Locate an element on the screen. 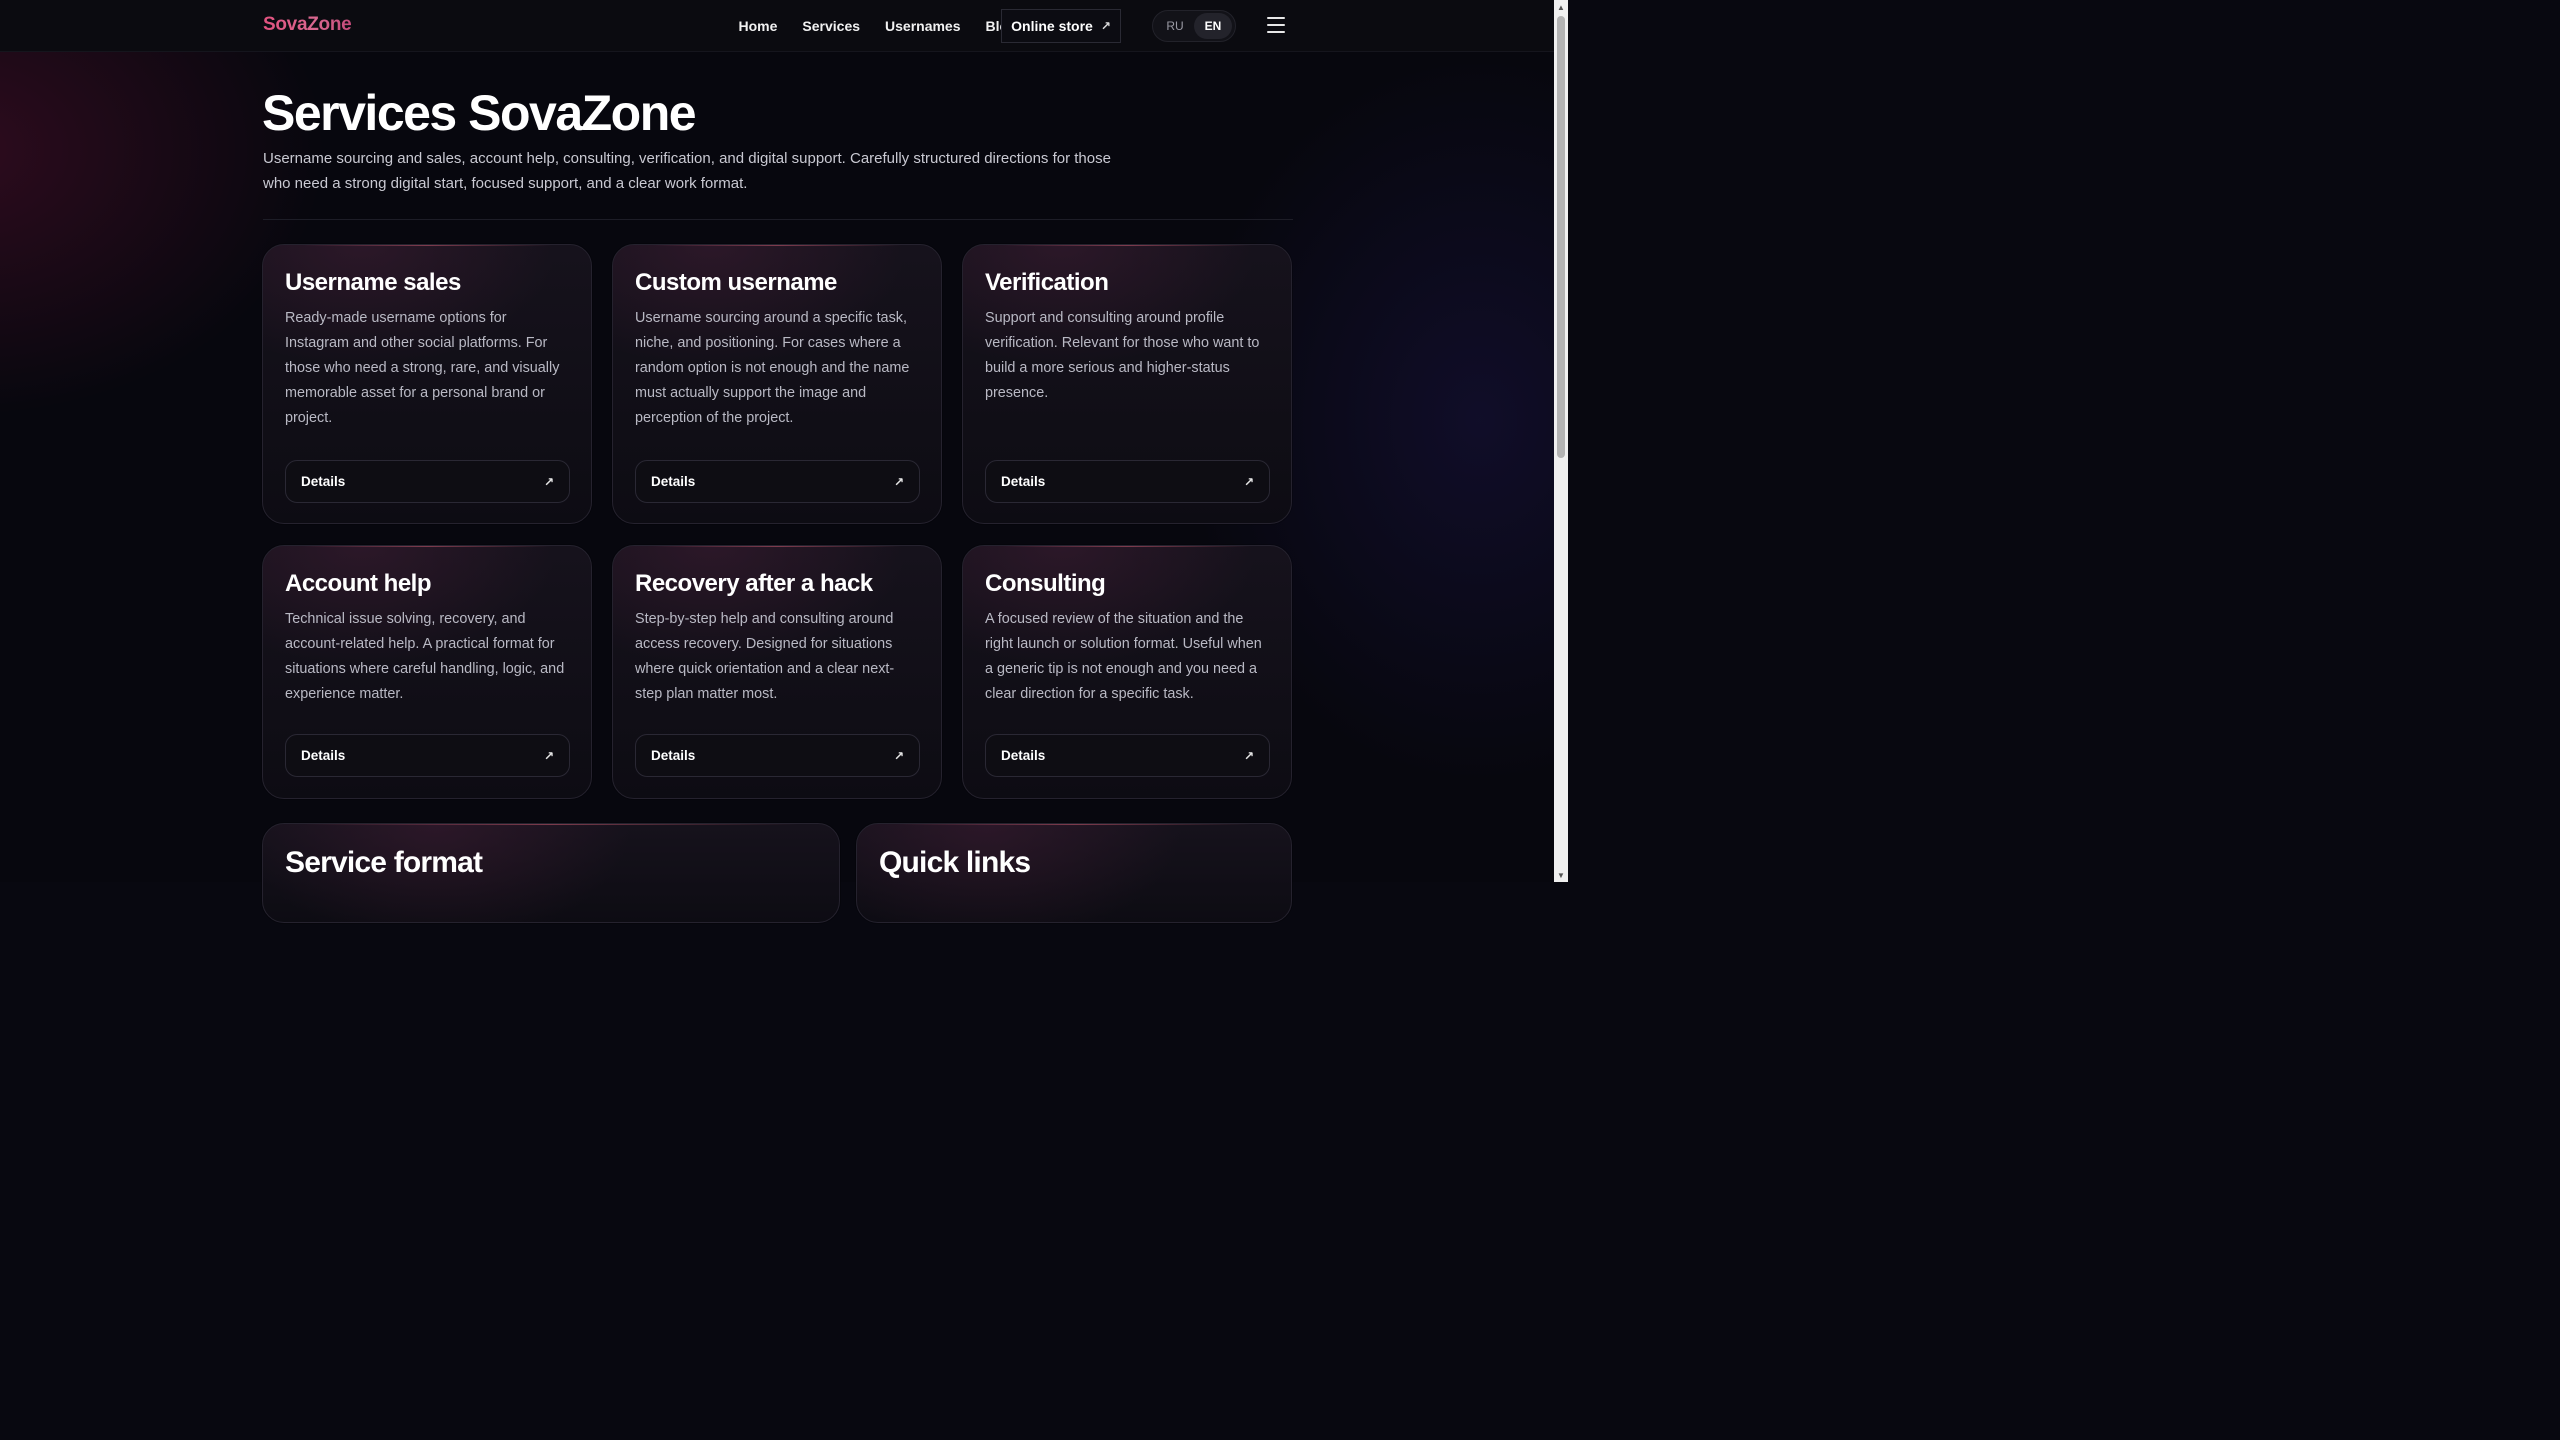 The image size is (2560, 1440). nav-services: Services is located at coordinates (831, 26).